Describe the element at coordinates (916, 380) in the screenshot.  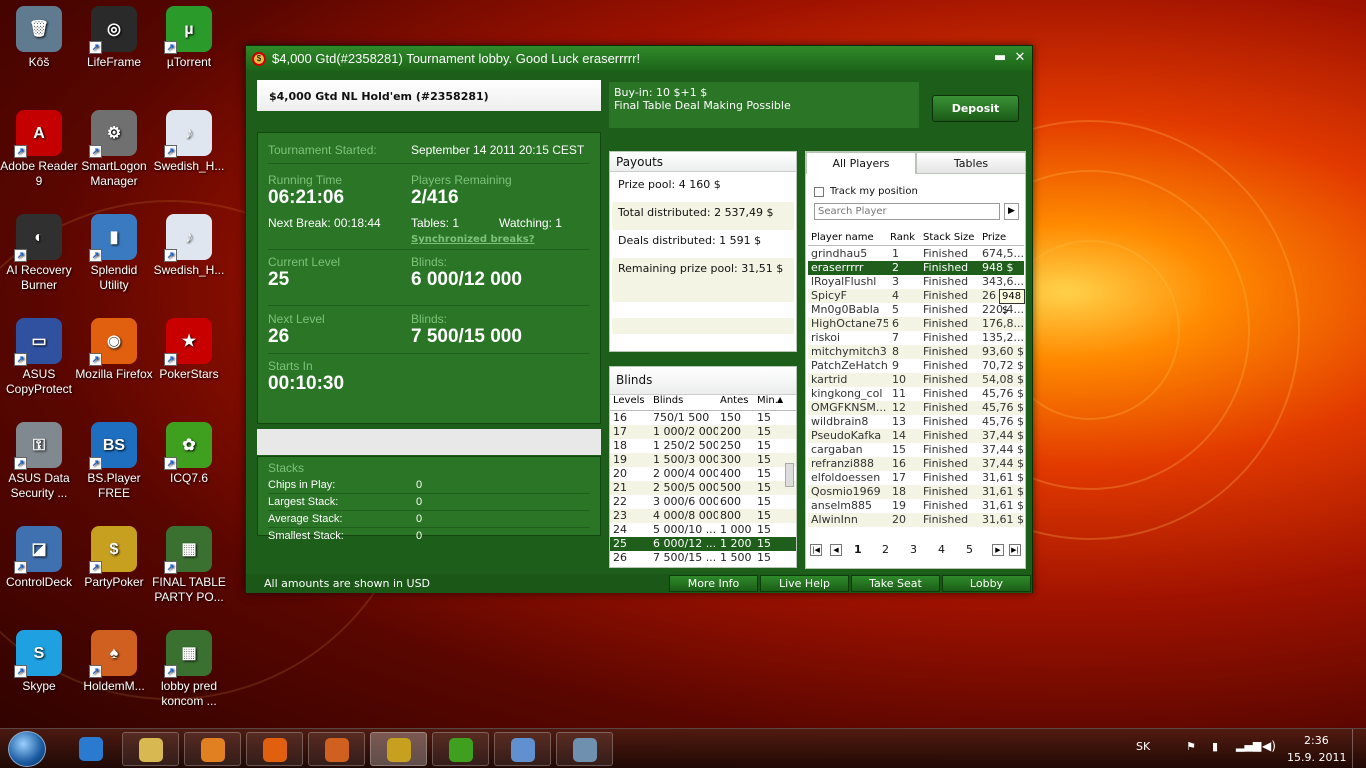
I see `player-row: kartrid 10 Finished 54,08 $` at that location.